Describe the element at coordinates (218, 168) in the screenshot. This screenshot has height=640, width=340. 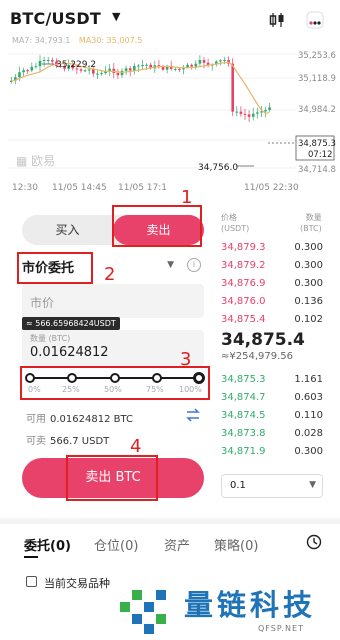
I see `low-label: 34,756.0` at that location.